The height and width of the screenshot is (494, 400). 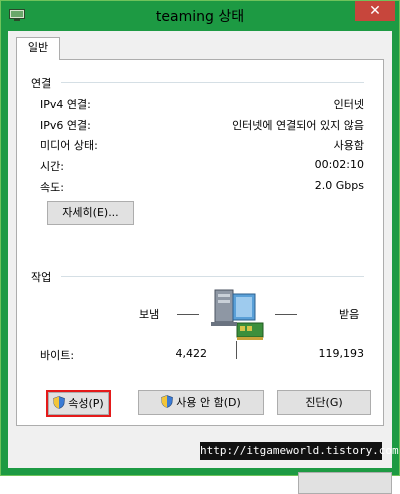 I want to click on received-label: 받음, so click(x=349, y=314).